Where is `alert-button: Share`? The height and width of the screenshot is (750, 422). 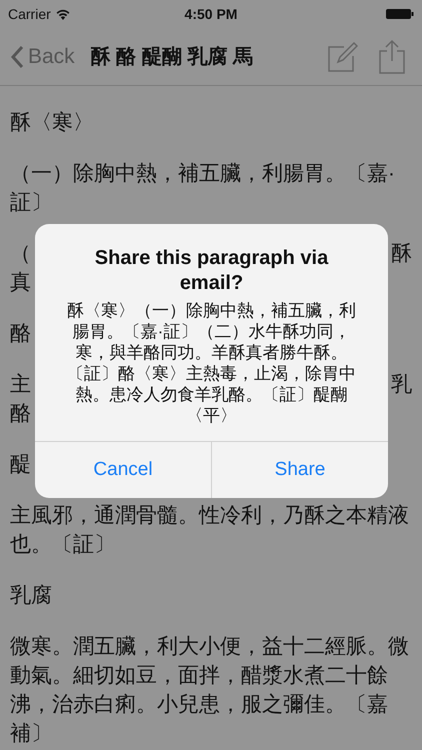
alert-button: Share is located at coordinates (299, 470).